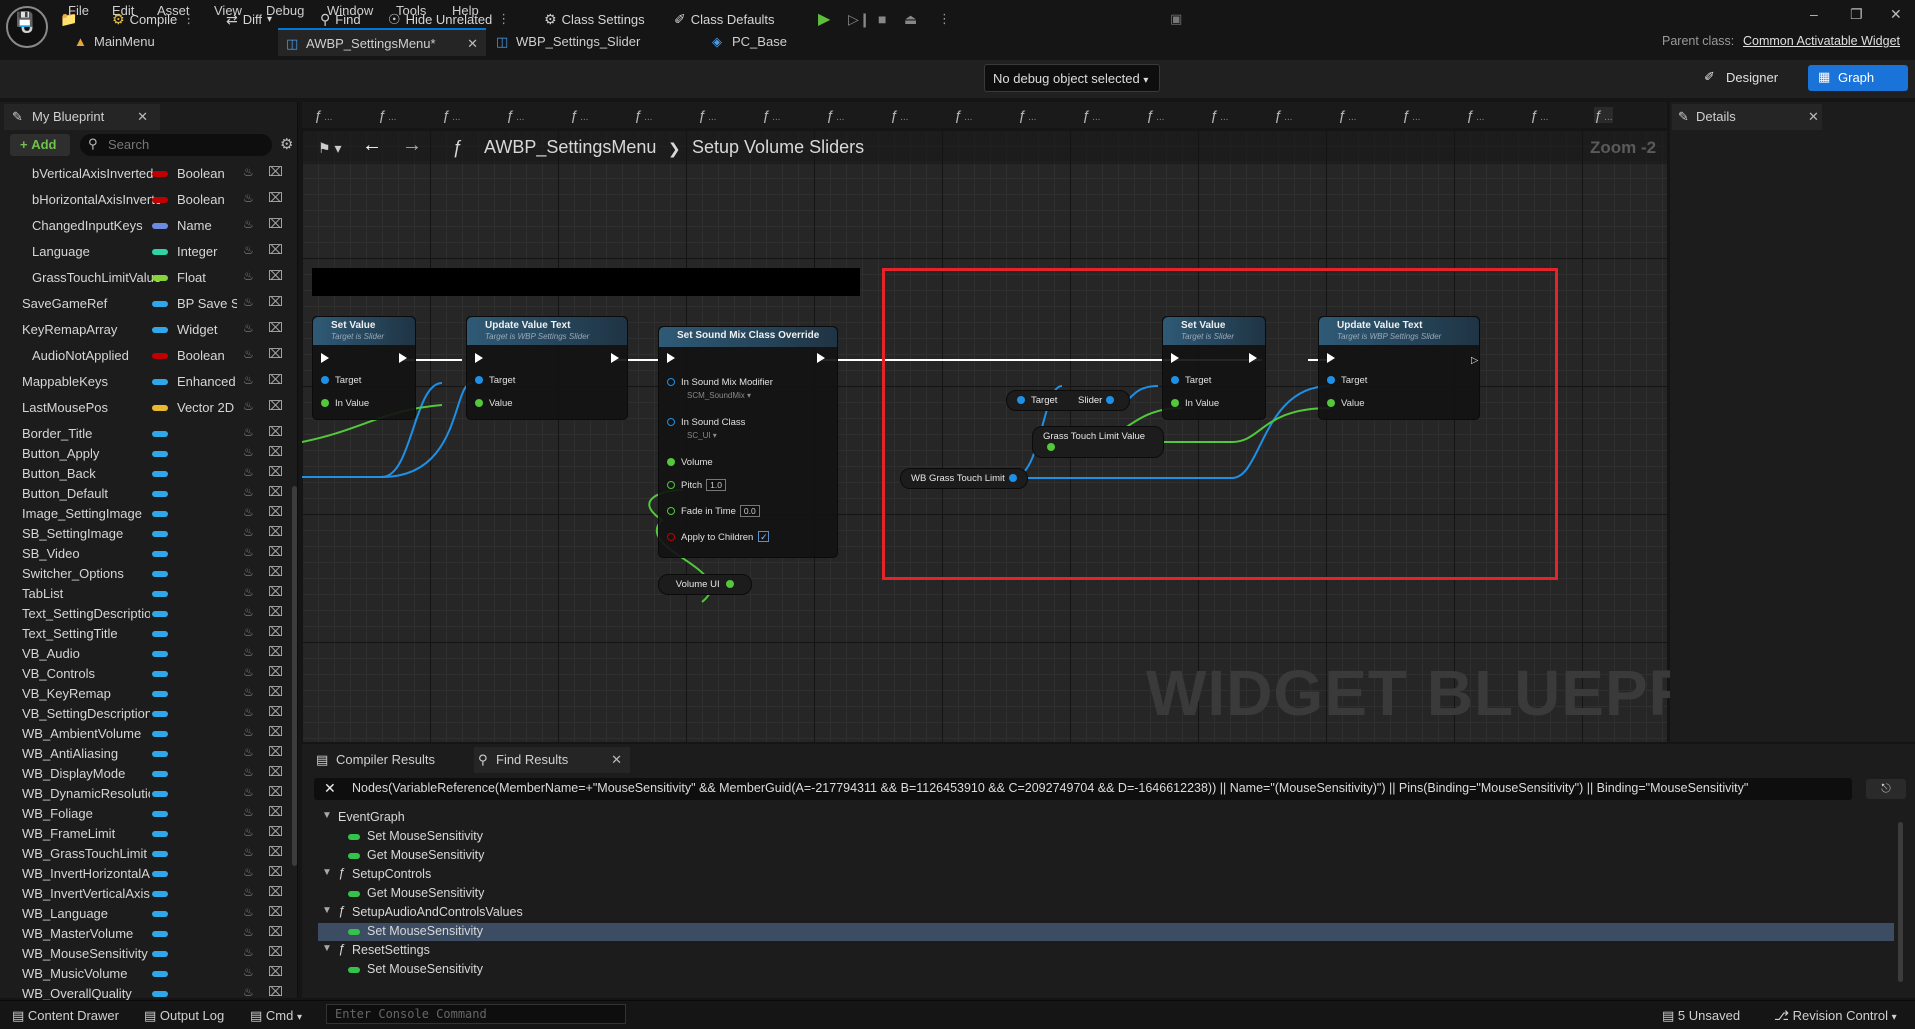 This screenshot has width=1915, height=1029. What do you see at coordinates (330, 788) in the screenshot?
I see `clear-search-icon: ✕` at bounding box center [330, 788].